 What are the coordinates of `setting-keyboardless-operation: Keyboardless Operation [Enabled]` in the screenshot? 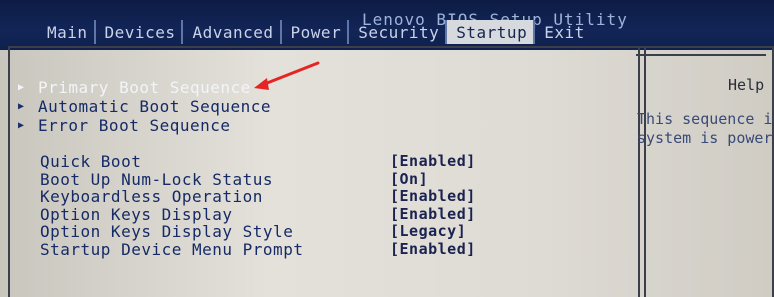 It's located at (257, 197).